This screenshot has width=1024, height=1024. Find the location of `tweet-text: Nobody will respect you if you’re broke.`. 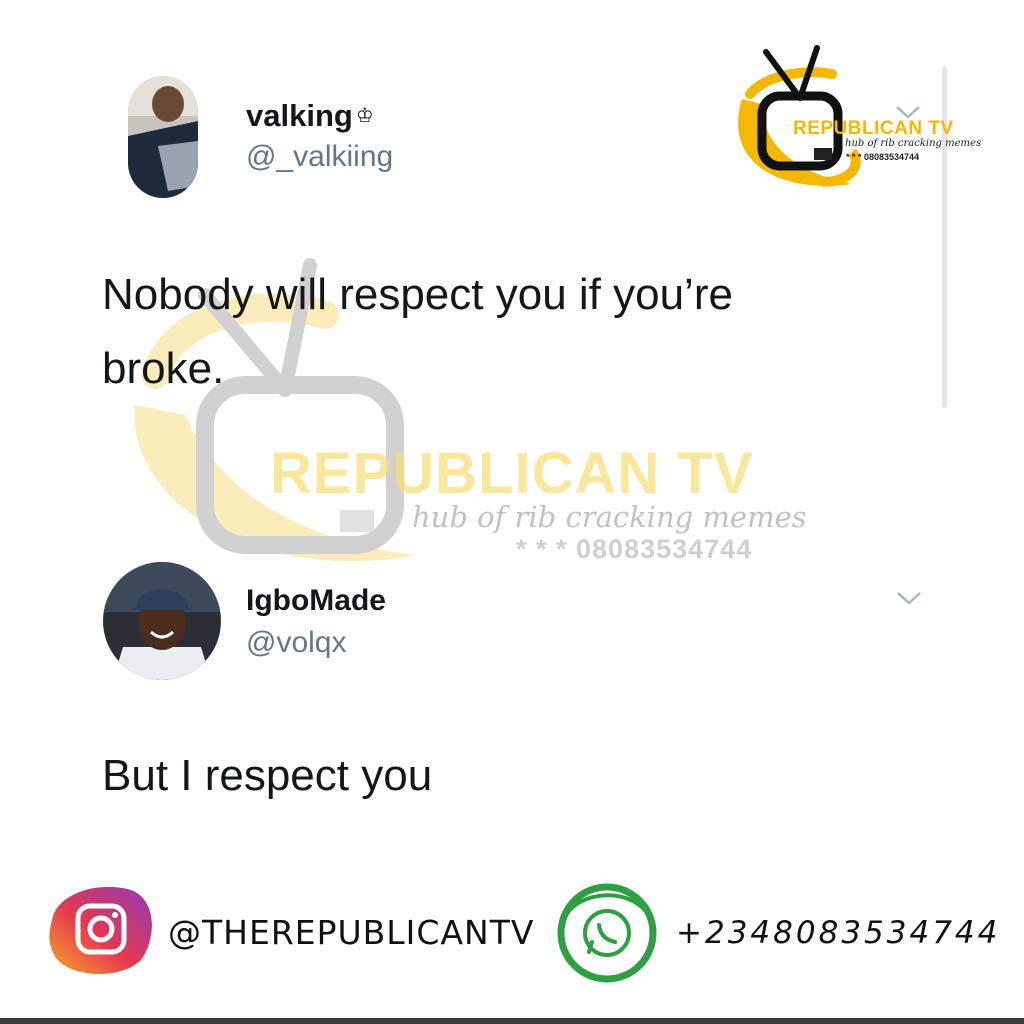

tweet-text: Nobody will respect you if you’re broke. is located at coordinates (417, 331).